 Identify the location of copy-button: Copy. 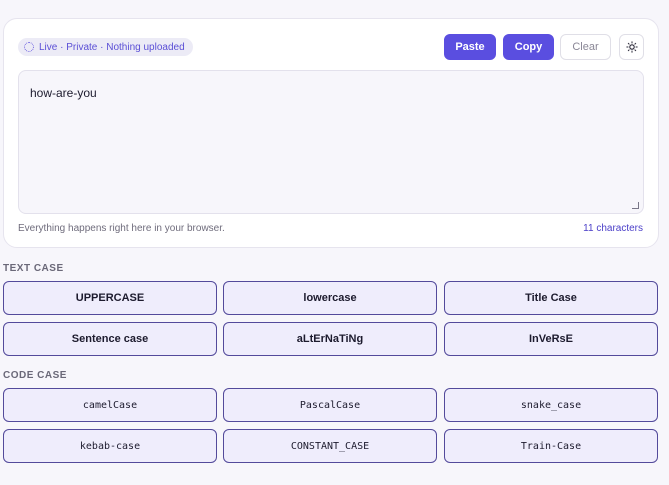
(528, 47).